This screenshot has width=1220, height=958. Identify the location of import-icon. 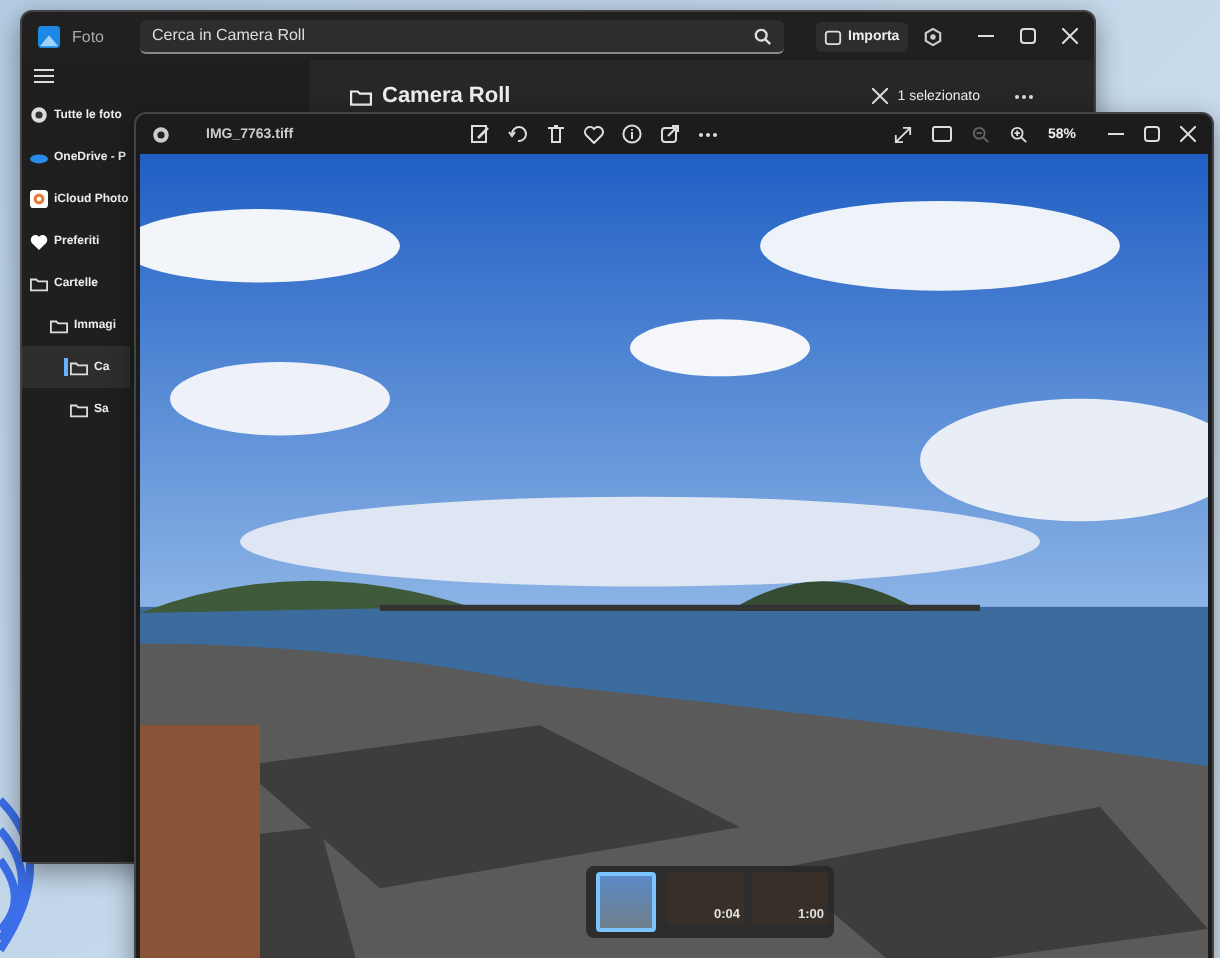
(833, 36).